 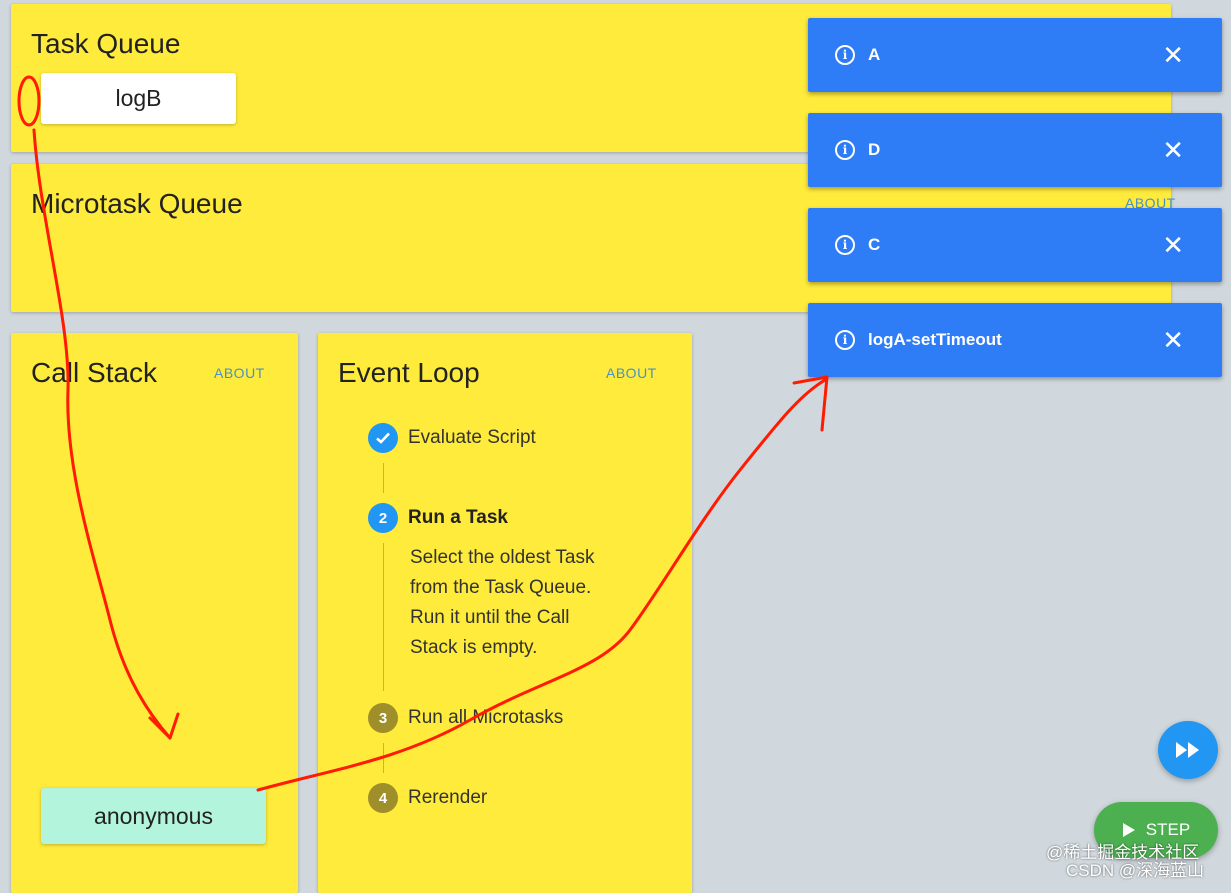 I want to click on toast-message: C, so click(x=874, y=244).